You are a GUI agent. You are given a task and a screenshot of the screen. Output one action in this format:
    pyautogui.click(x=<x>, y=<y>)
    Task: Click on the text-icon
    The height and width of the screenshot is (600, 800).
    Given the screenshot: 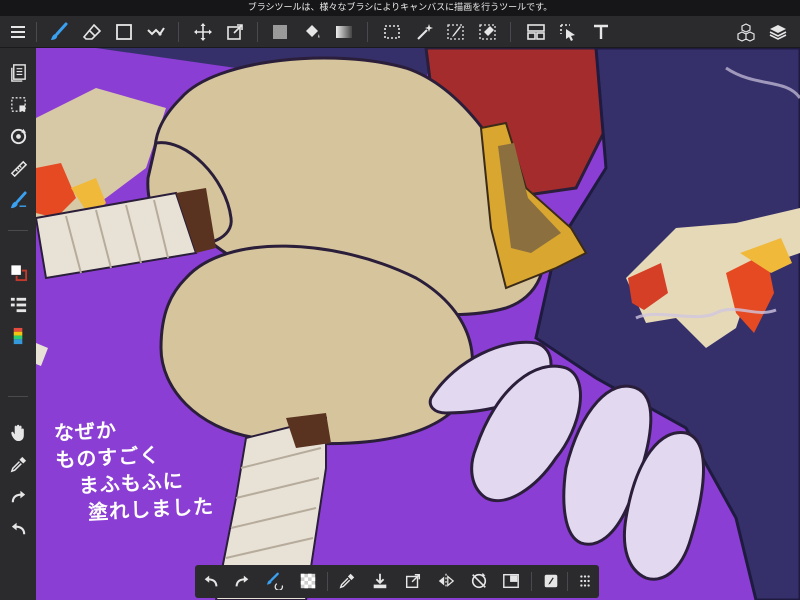 What is the action you would take?
    pyautogui.click(x=601, y=32)
    